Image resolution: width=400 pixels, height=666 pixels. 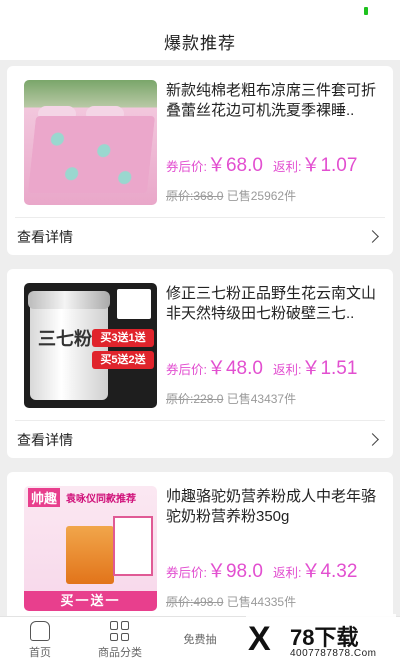 I want to click on camel-milk-image: 帅趣 袁咏仪同款推荐 买一送一, so click(x=90, y=548).